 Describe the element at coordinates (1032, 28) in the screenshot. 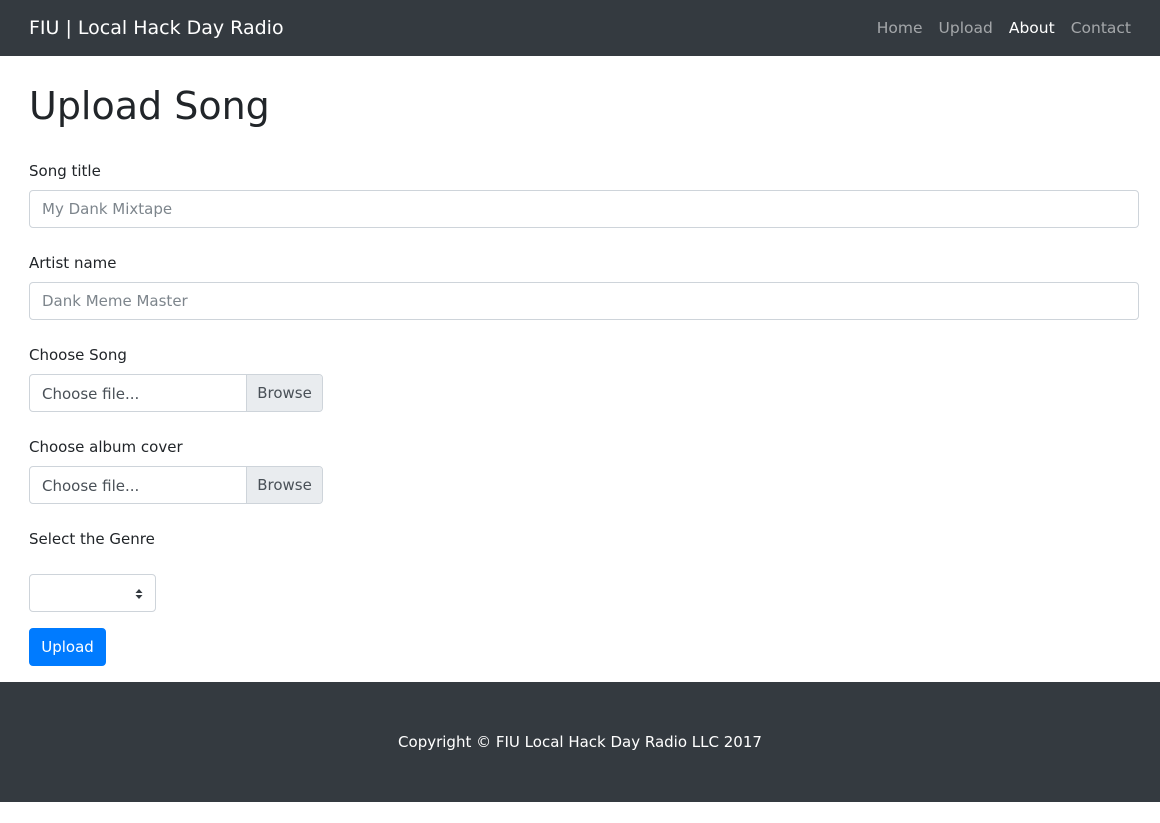

I see `nav-link-about: About` at that location.